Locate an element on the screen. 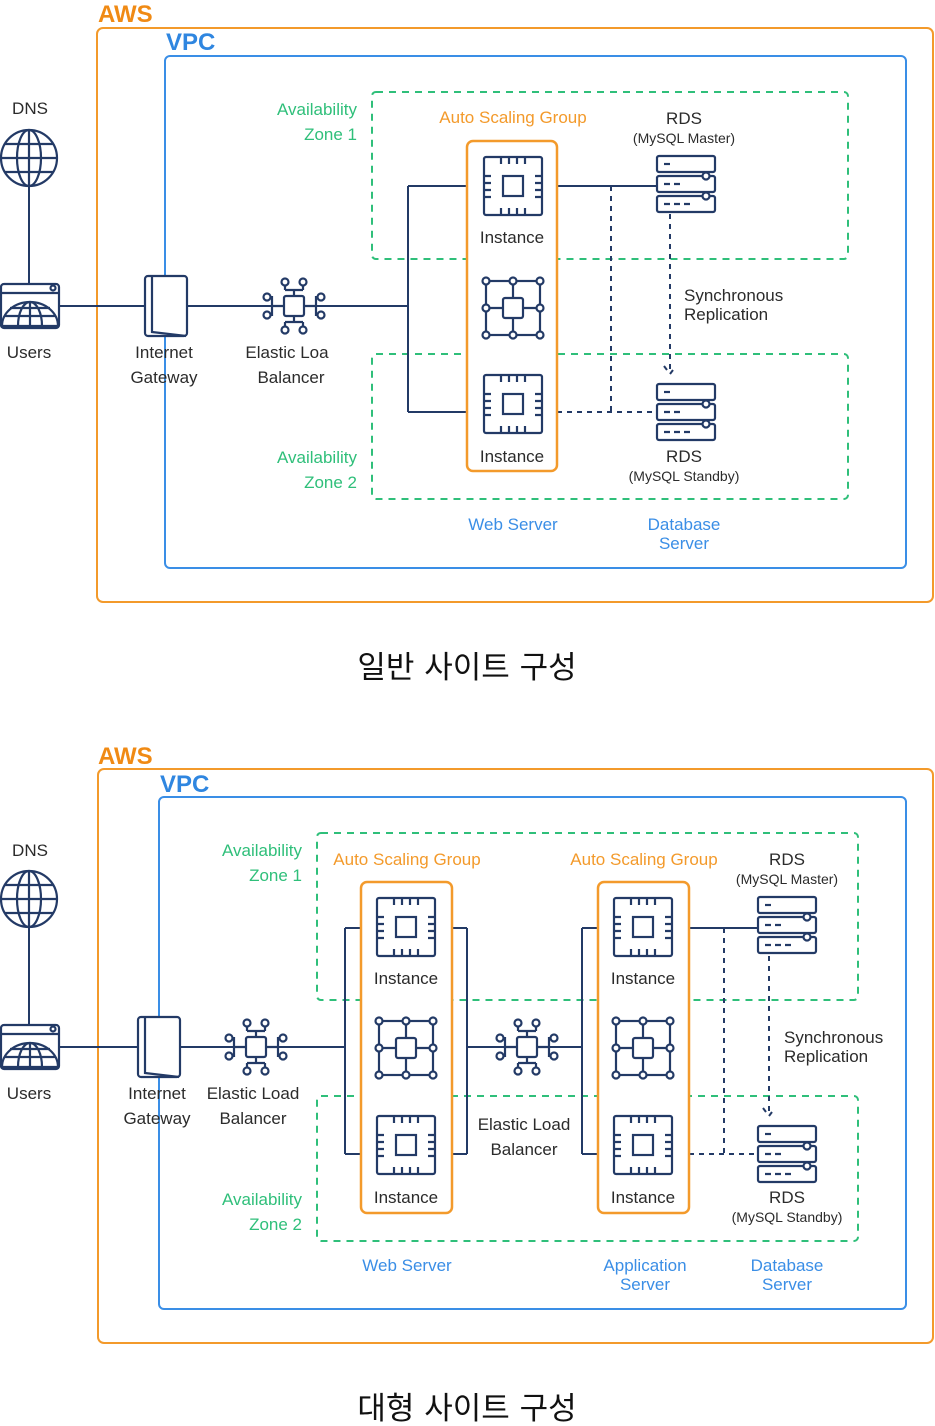 The width and height of the screenshot is (935, 1426). app-rds-standby-connector is located at coordinates (723, 1041).